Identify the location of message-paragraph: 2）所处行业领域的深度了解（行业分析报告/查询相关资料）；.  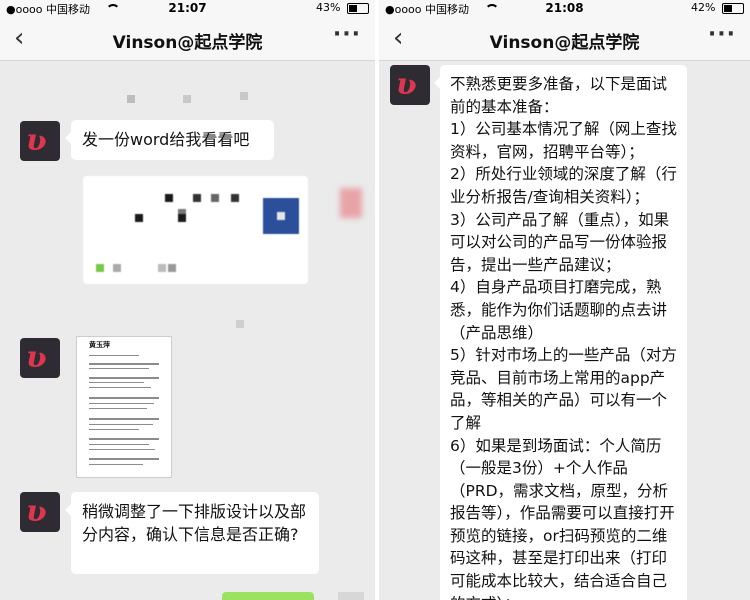
(563, 185).